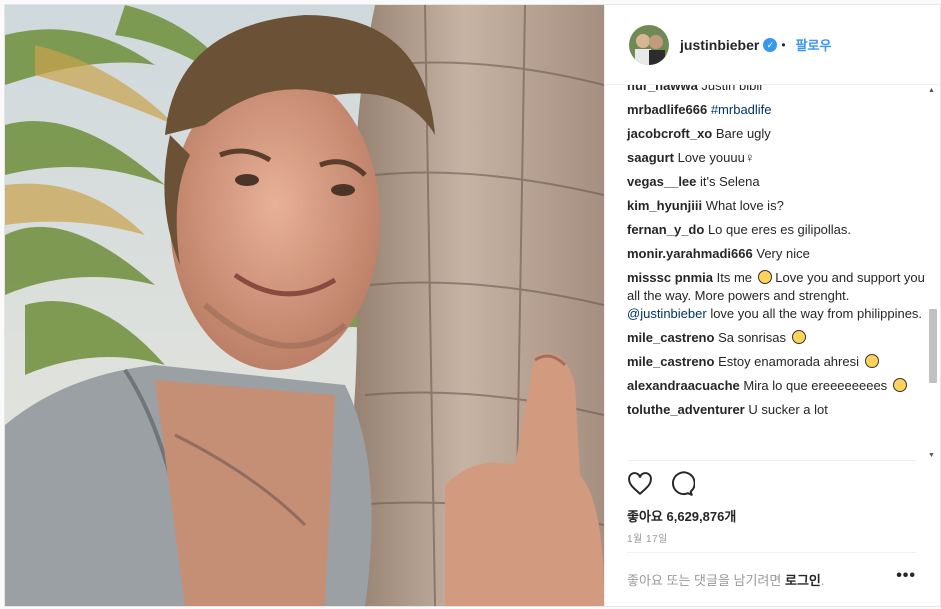 Image resolution: width=941 pixels, height=609 pixels. I want to click on login-link: 로그인, so click(803, 580).